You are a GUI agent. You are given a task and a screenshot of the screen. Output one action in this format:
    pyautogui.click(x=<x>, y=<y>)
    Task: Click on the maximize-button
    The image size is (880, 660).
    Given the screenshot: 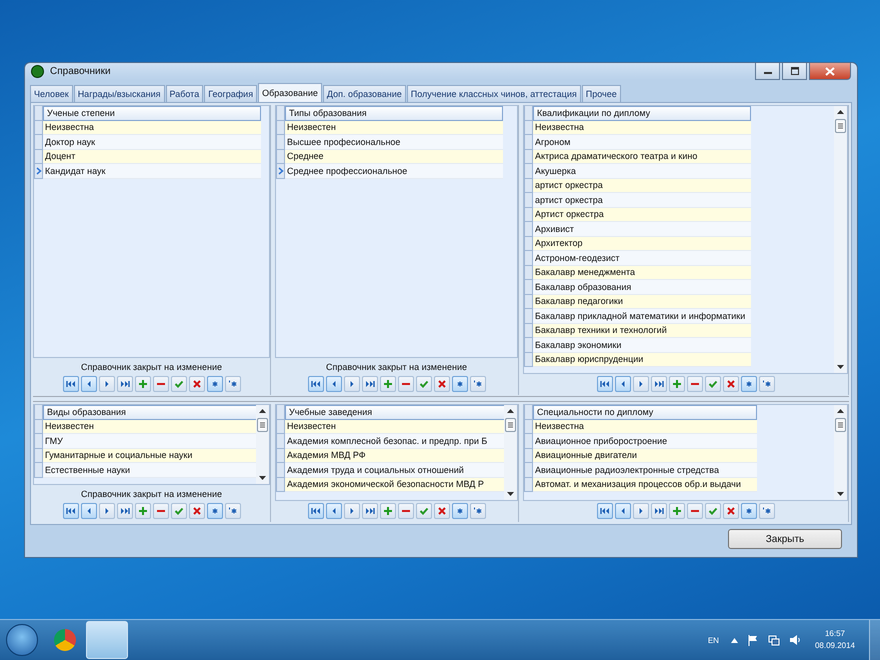 What is the action you would take?
    pyautogui.click(x=794, y=71)
    